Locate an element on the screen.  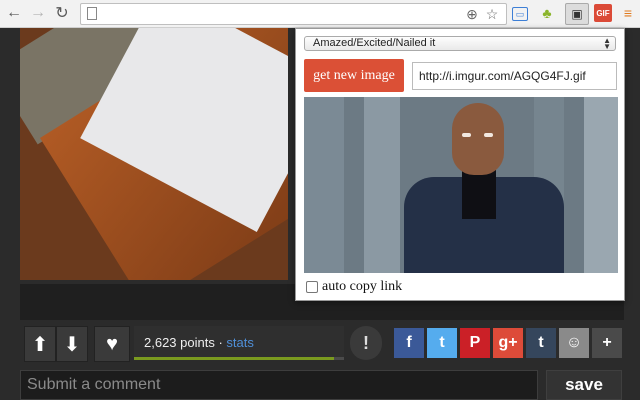
zoom-icon: ⊕ is located at coordinates (472, 14).